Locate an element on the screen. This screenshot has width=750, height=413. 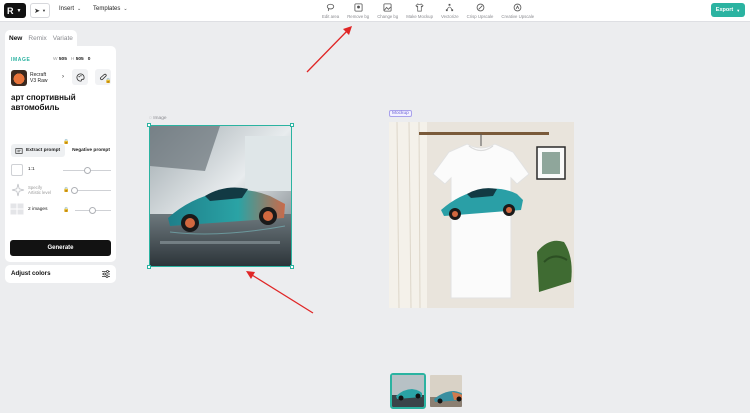
model-name-line2: V3 Raw is located at coordinates (39, 81).